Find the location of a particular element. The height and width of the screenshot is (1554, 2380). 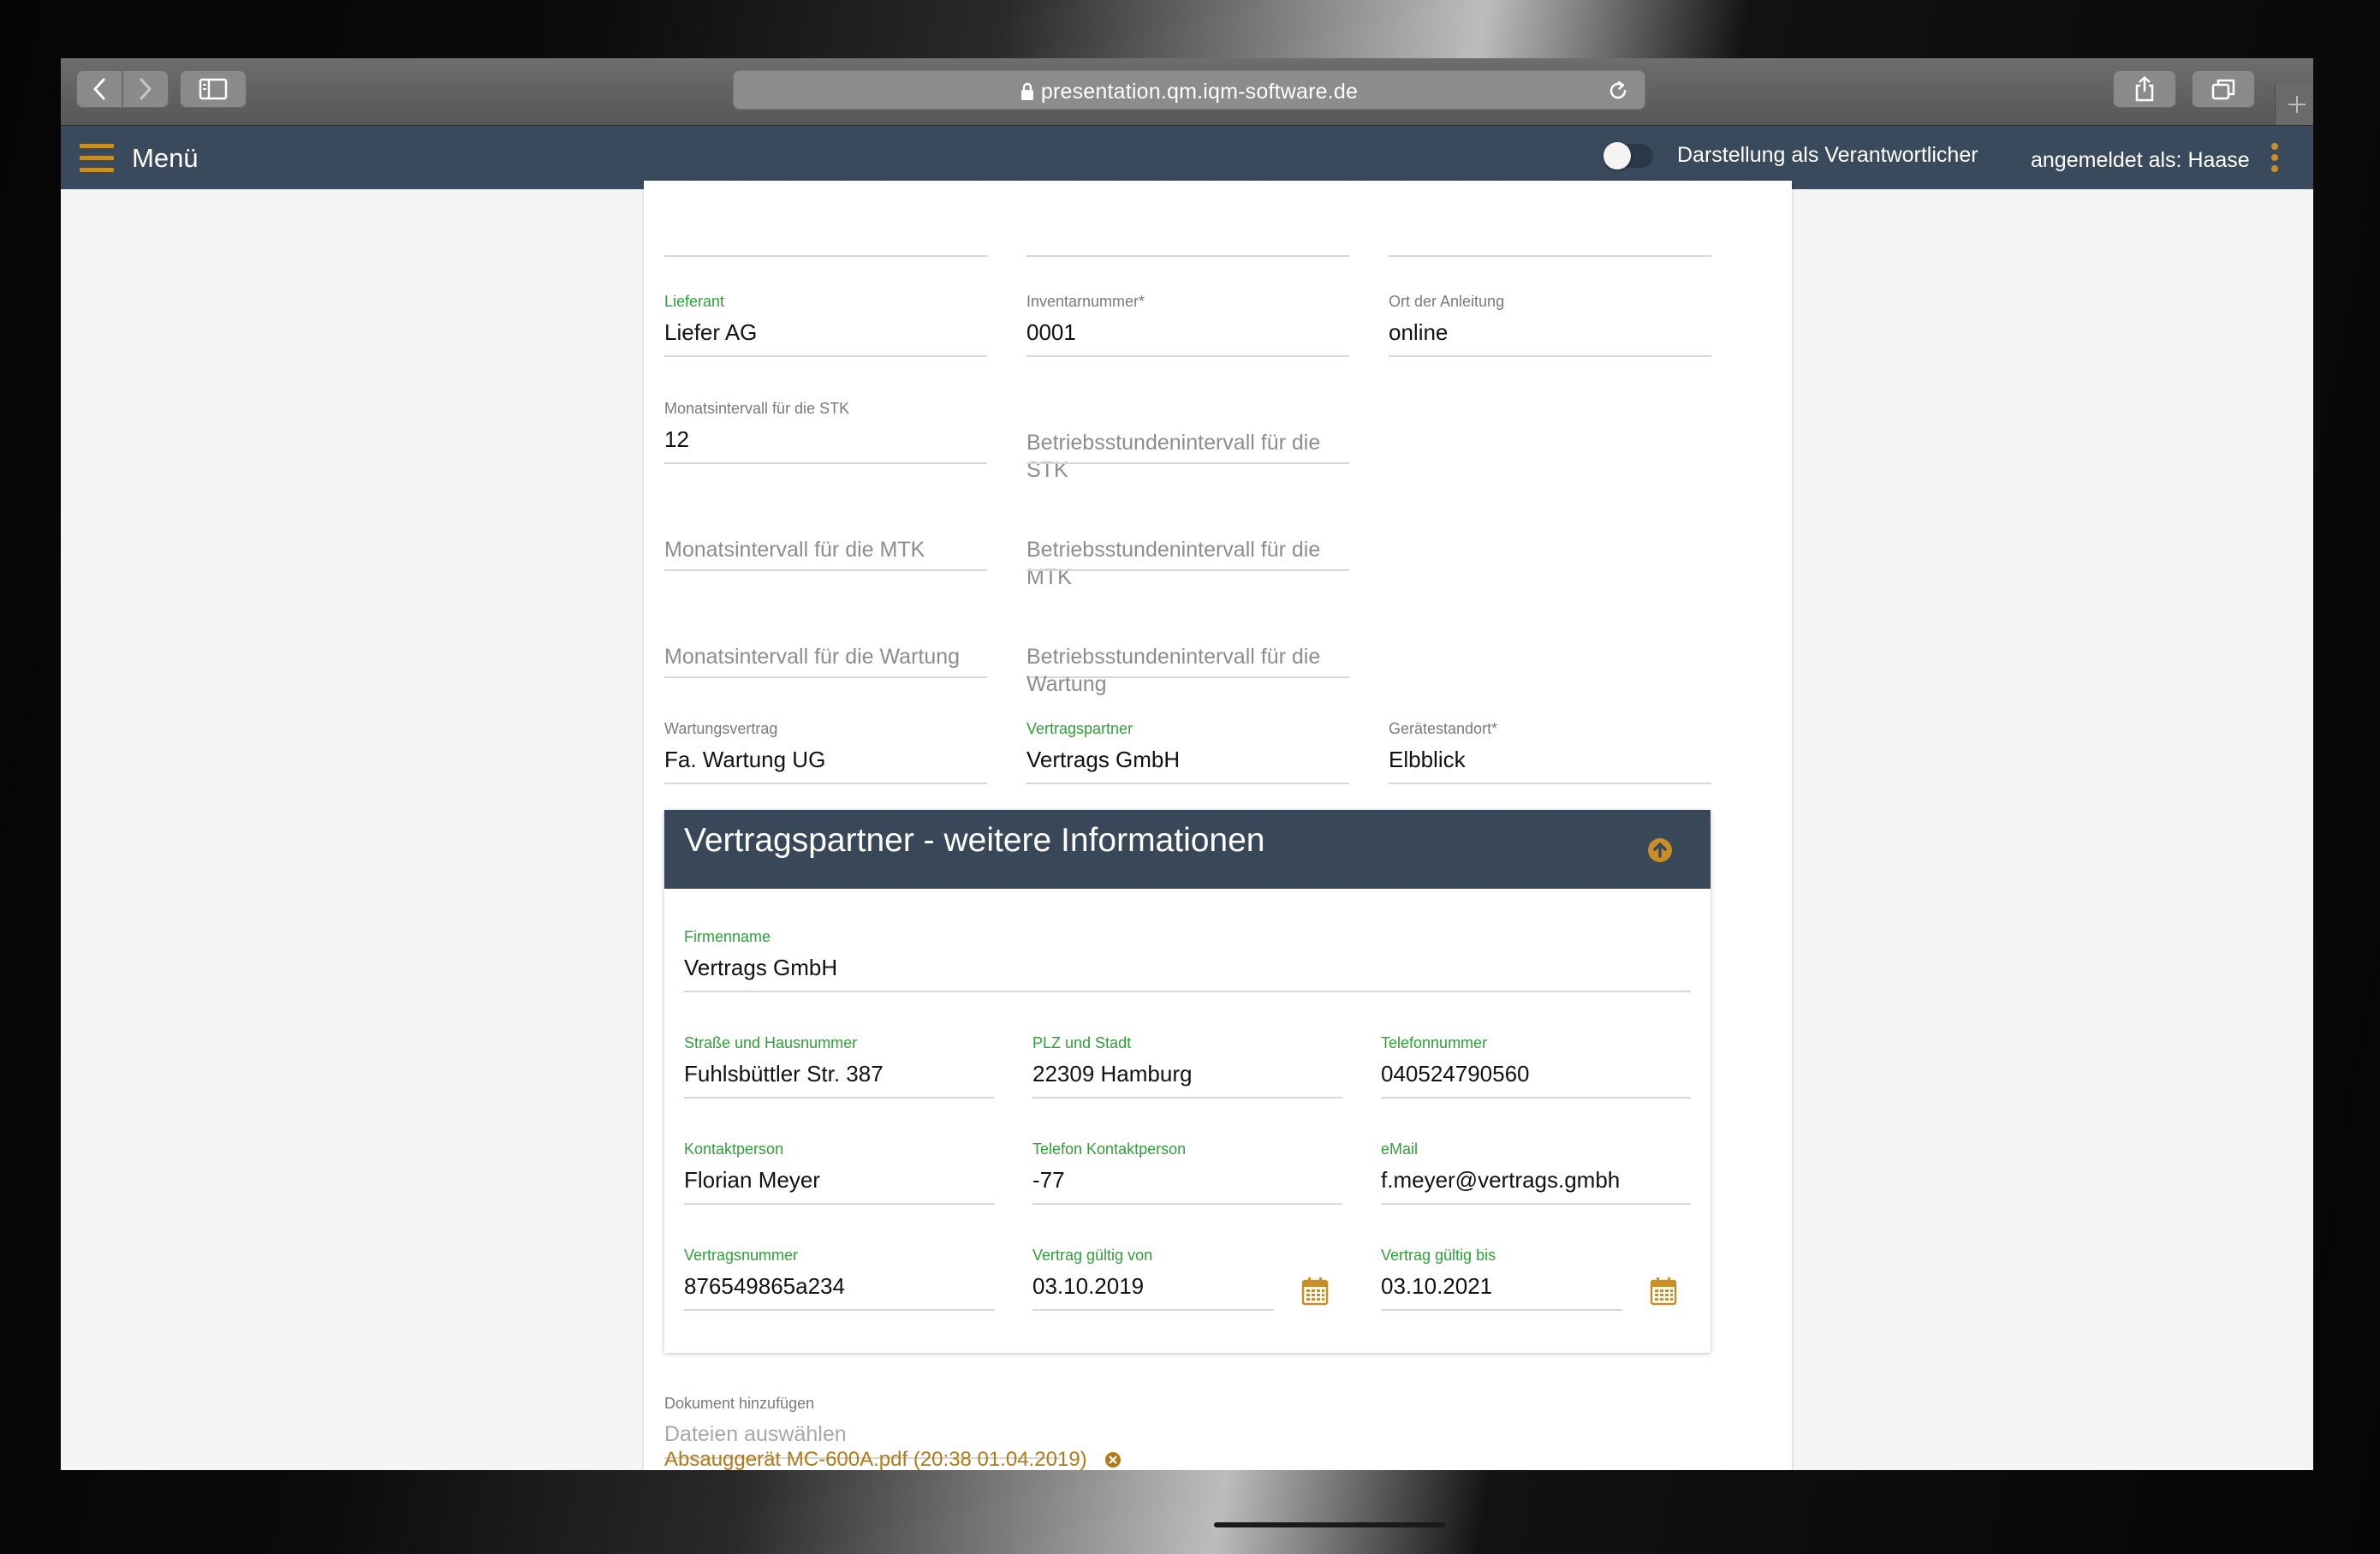

gueltig-bis-label: Vertrag gültig bis is located at coordinates (1438, 1255).